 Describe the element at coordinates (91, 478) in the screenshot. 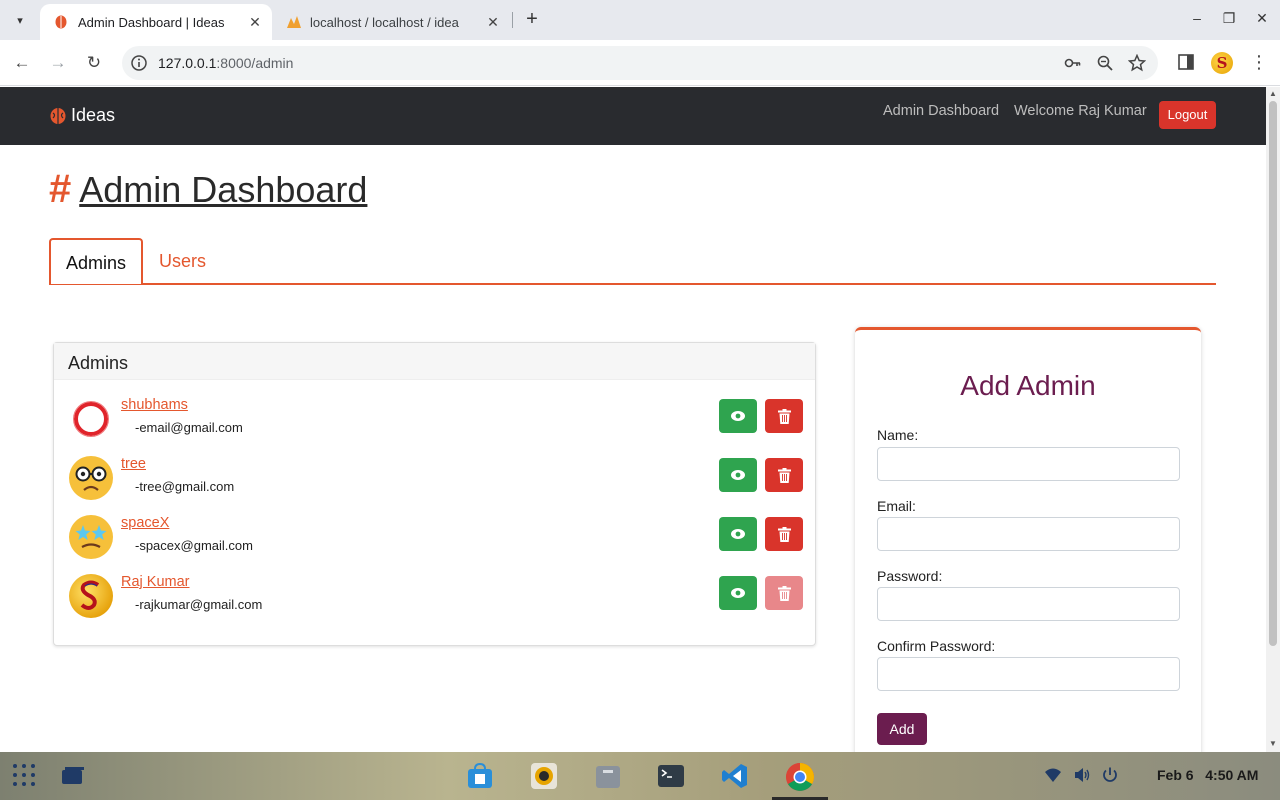

I see `nerd-face-icon` at that location.